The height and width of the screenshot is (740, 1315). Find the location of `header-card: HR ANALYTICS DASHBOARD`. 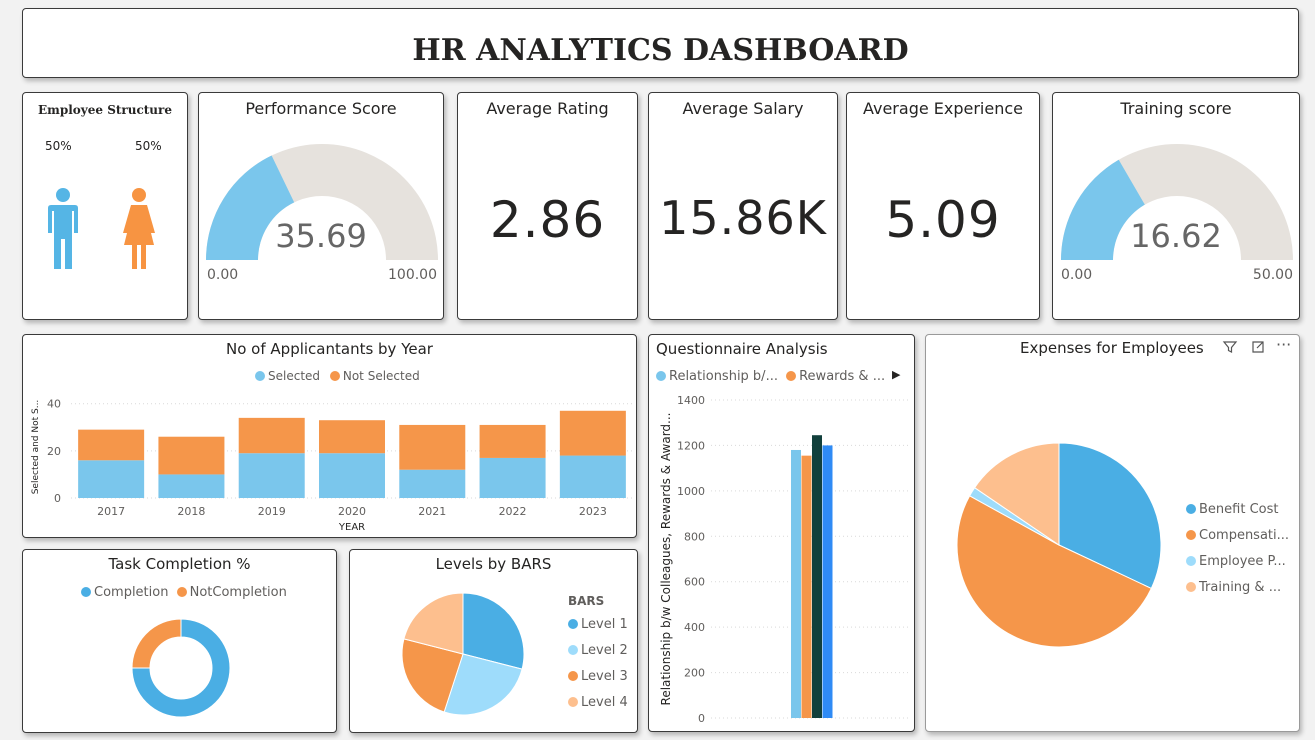

header-card: HR ANALYTICS DASHBOARD is located at coordinates (660, 43).